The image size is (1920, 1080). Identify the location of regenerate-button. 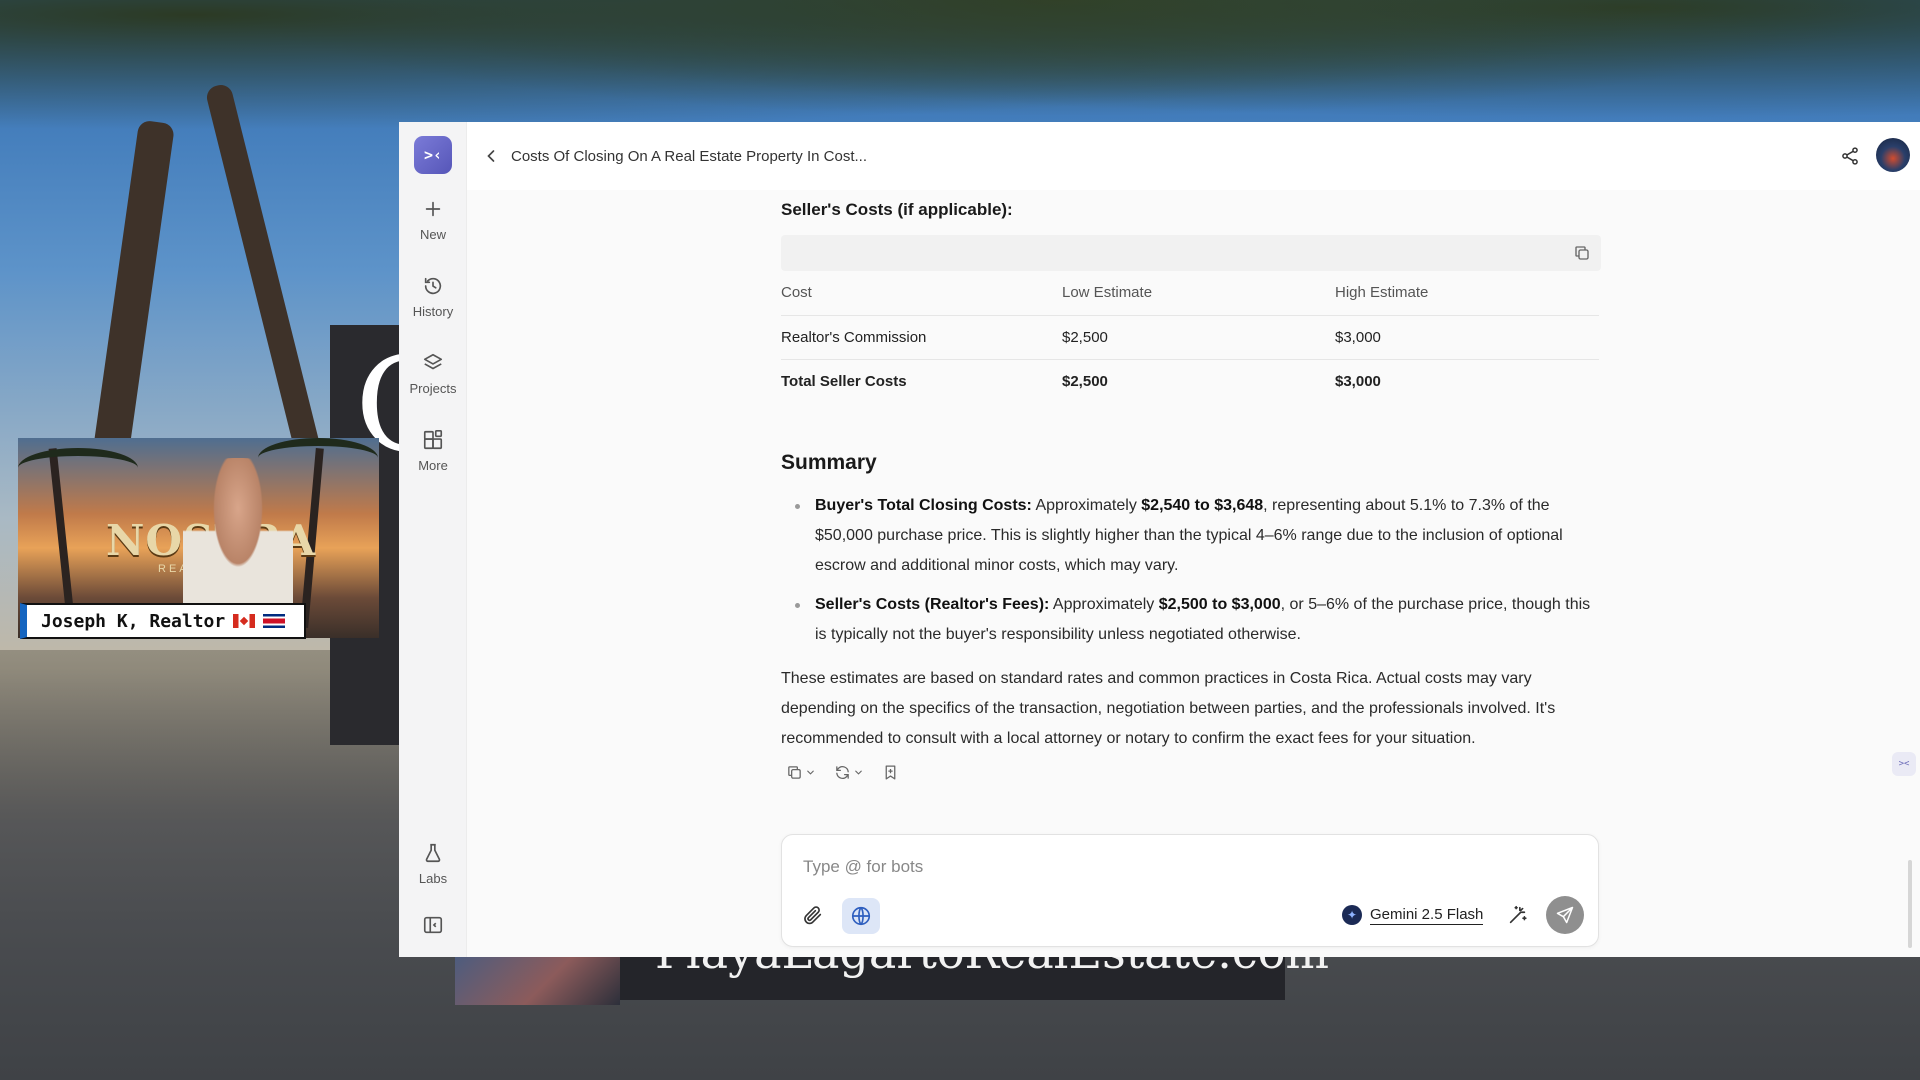
(849, 772).